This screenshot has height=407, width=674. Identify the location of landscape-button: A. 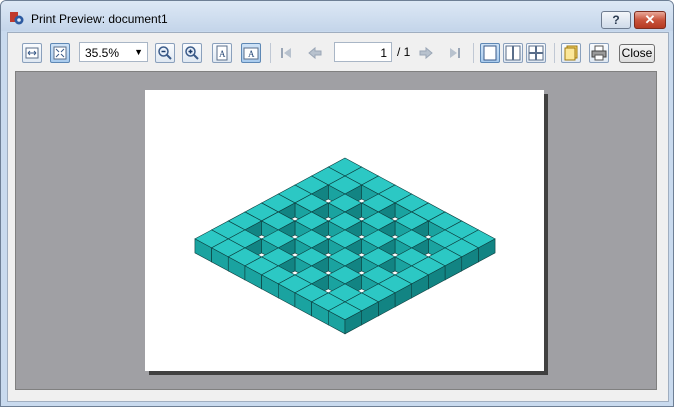
(251, 53).